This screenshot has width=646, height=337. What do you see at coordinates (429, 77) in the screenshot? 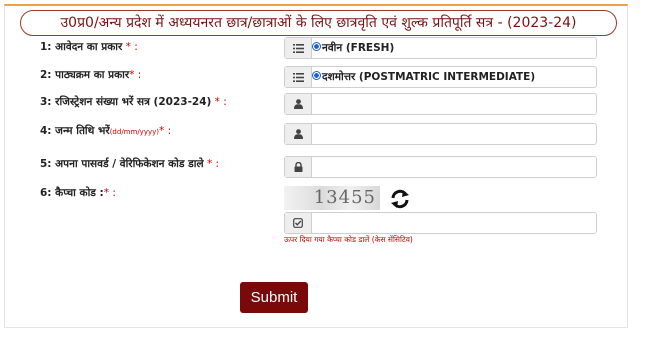
I see `course-type-value: दशमोत्तर (POSTMATRIC INTERMEDIATE)` at bounding box center [429, 77].